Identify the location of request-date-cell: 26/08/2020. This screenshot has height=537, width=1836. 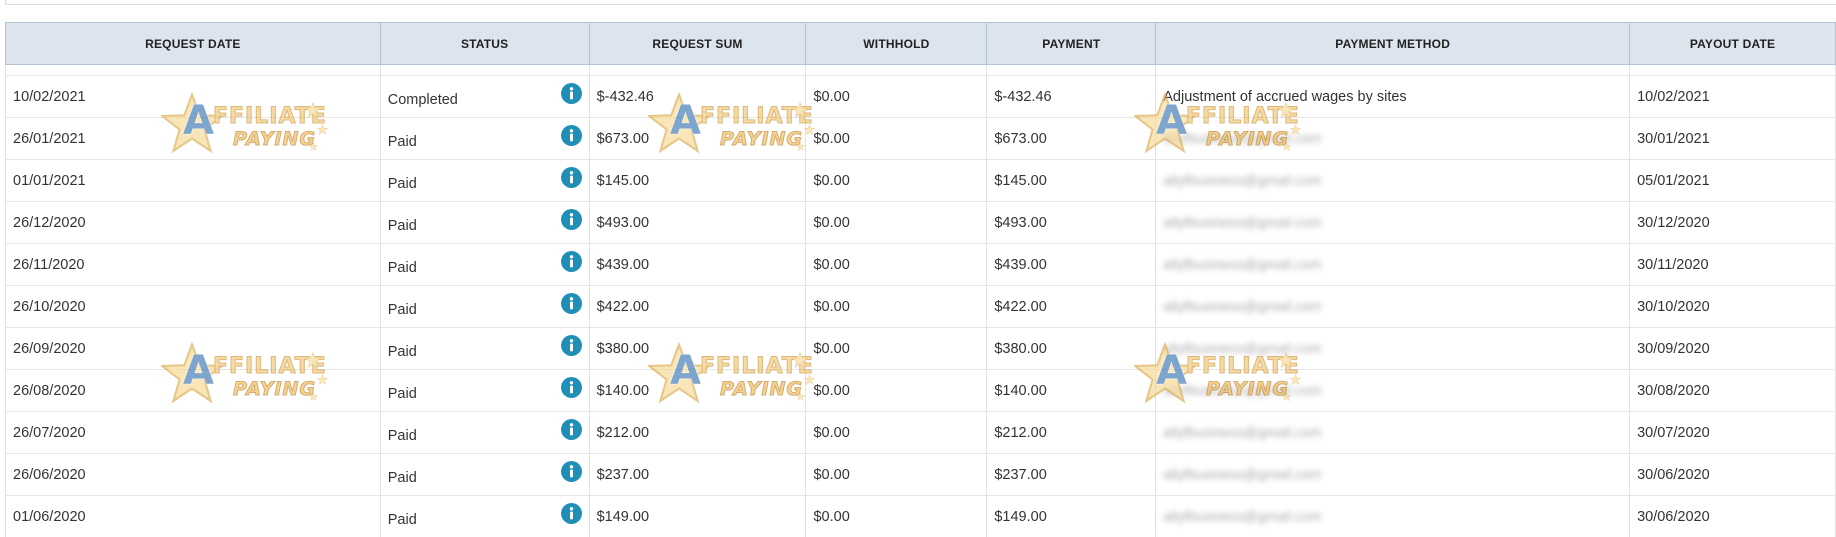
(193, 390).